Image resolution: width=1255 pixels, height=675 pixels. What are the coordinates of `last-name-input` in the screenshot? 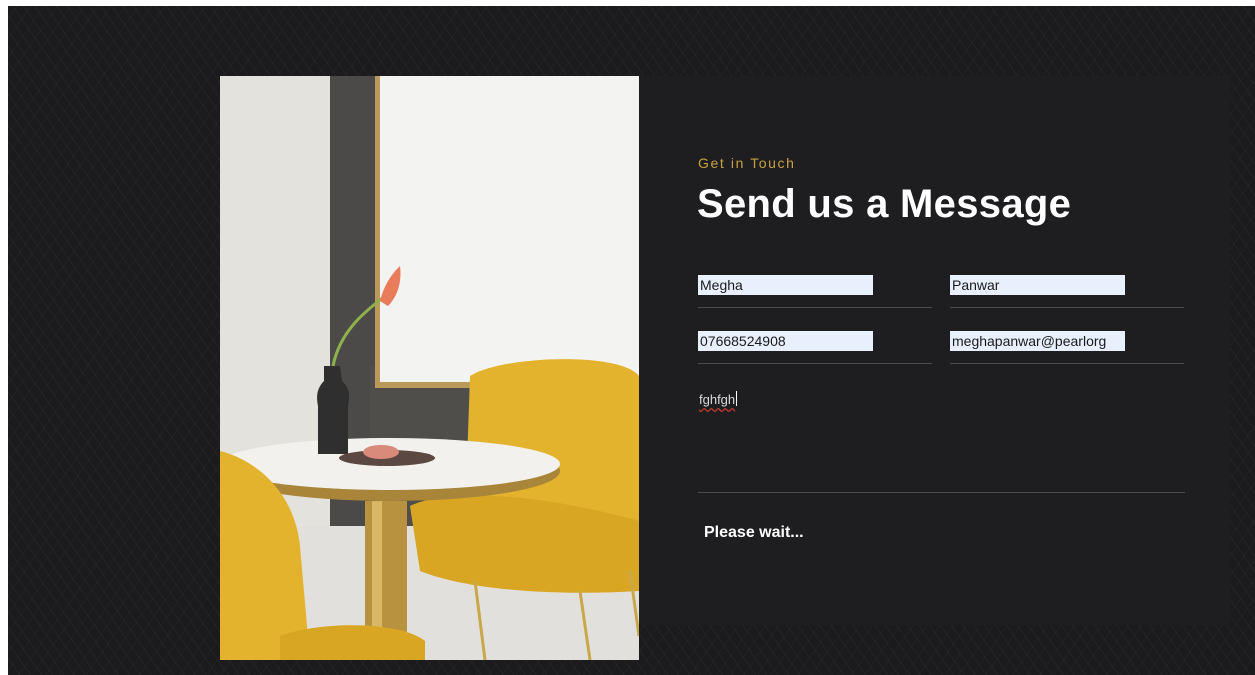 It's located at (1037, 285).